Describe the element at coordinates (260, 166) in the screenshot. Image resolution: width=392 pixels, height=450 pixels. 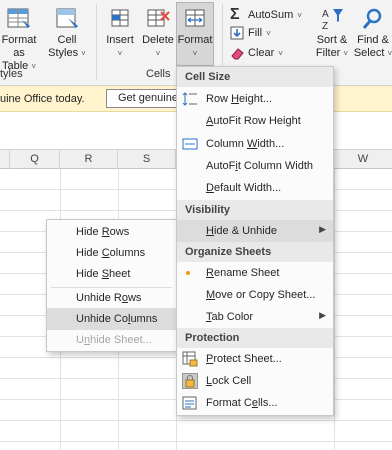
I see `autofit-column-width-label: AutoFit Column Width` at that location.